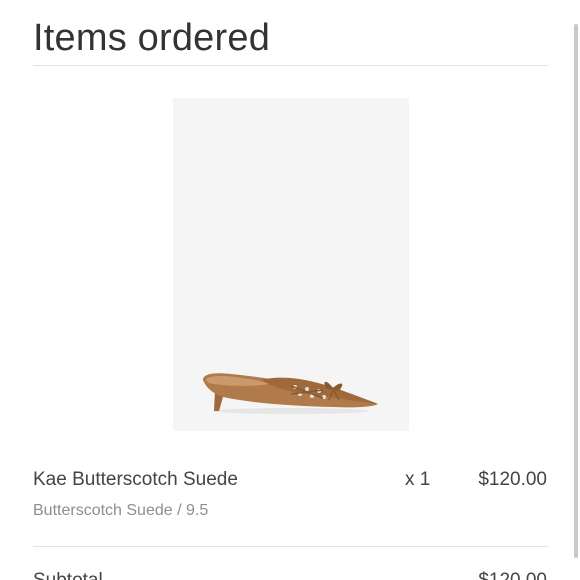 Image resolution: width=580 pixels, height=580 pixels. What do you see at coordinates (512, 574) in the screenshot?
I see `subtotal-value: $120.00` at bounding box center [512, 574].